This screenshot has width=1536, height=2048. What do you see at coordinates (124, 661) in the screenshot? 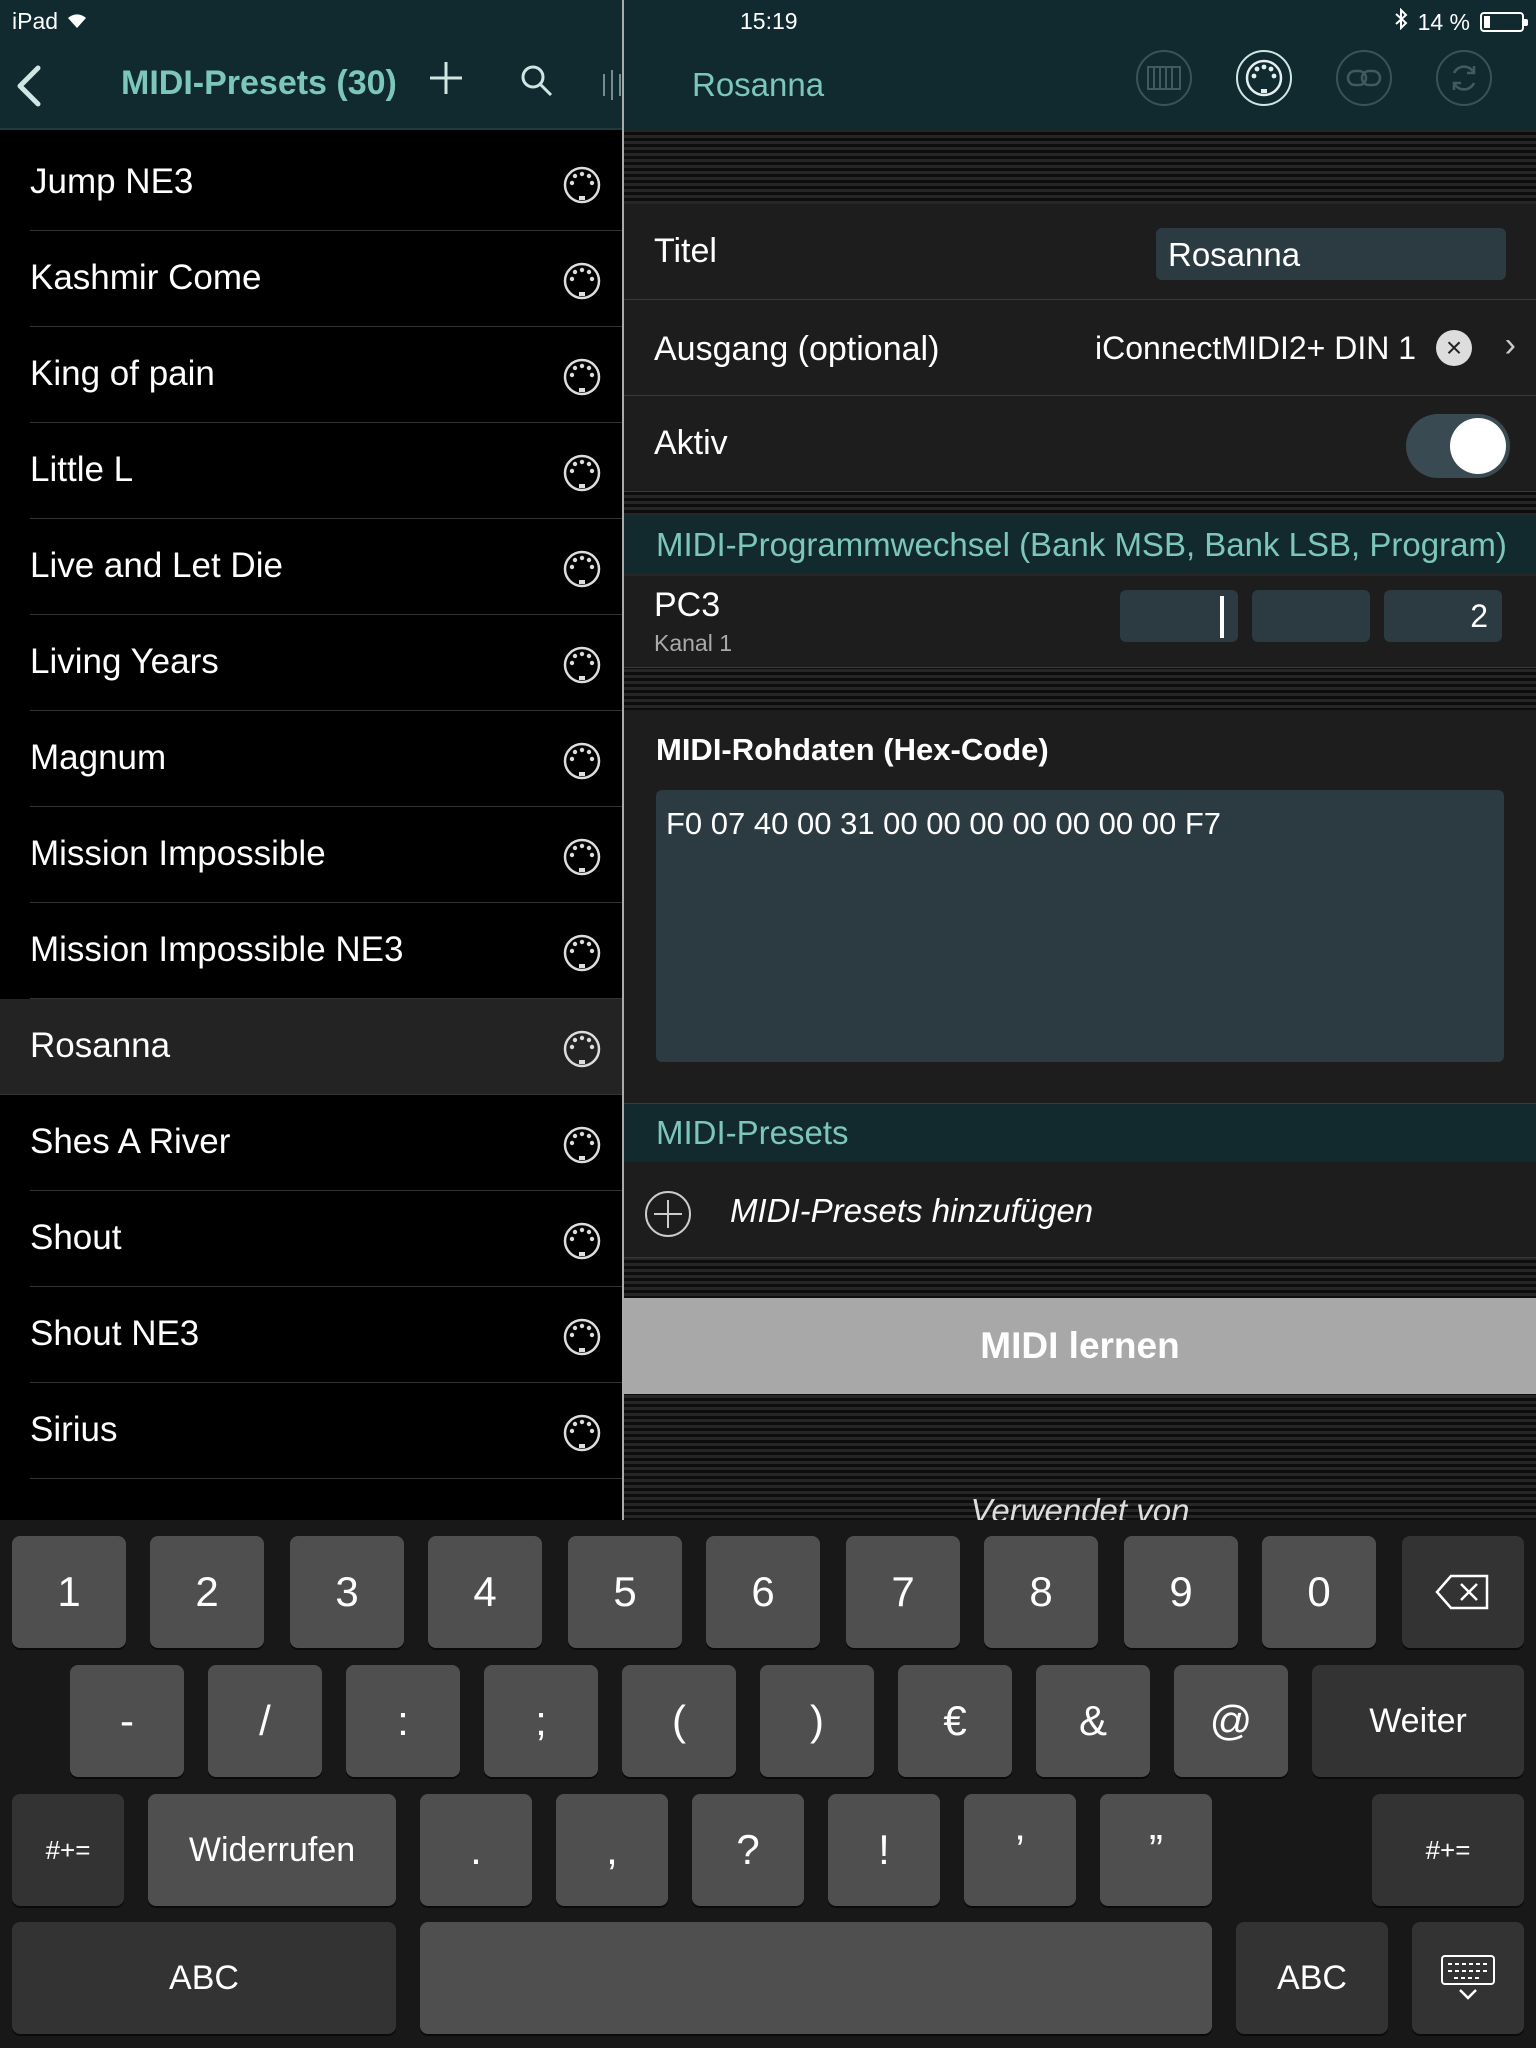
I see `list-item-label: Living Years` at bounding box center [124, 661].